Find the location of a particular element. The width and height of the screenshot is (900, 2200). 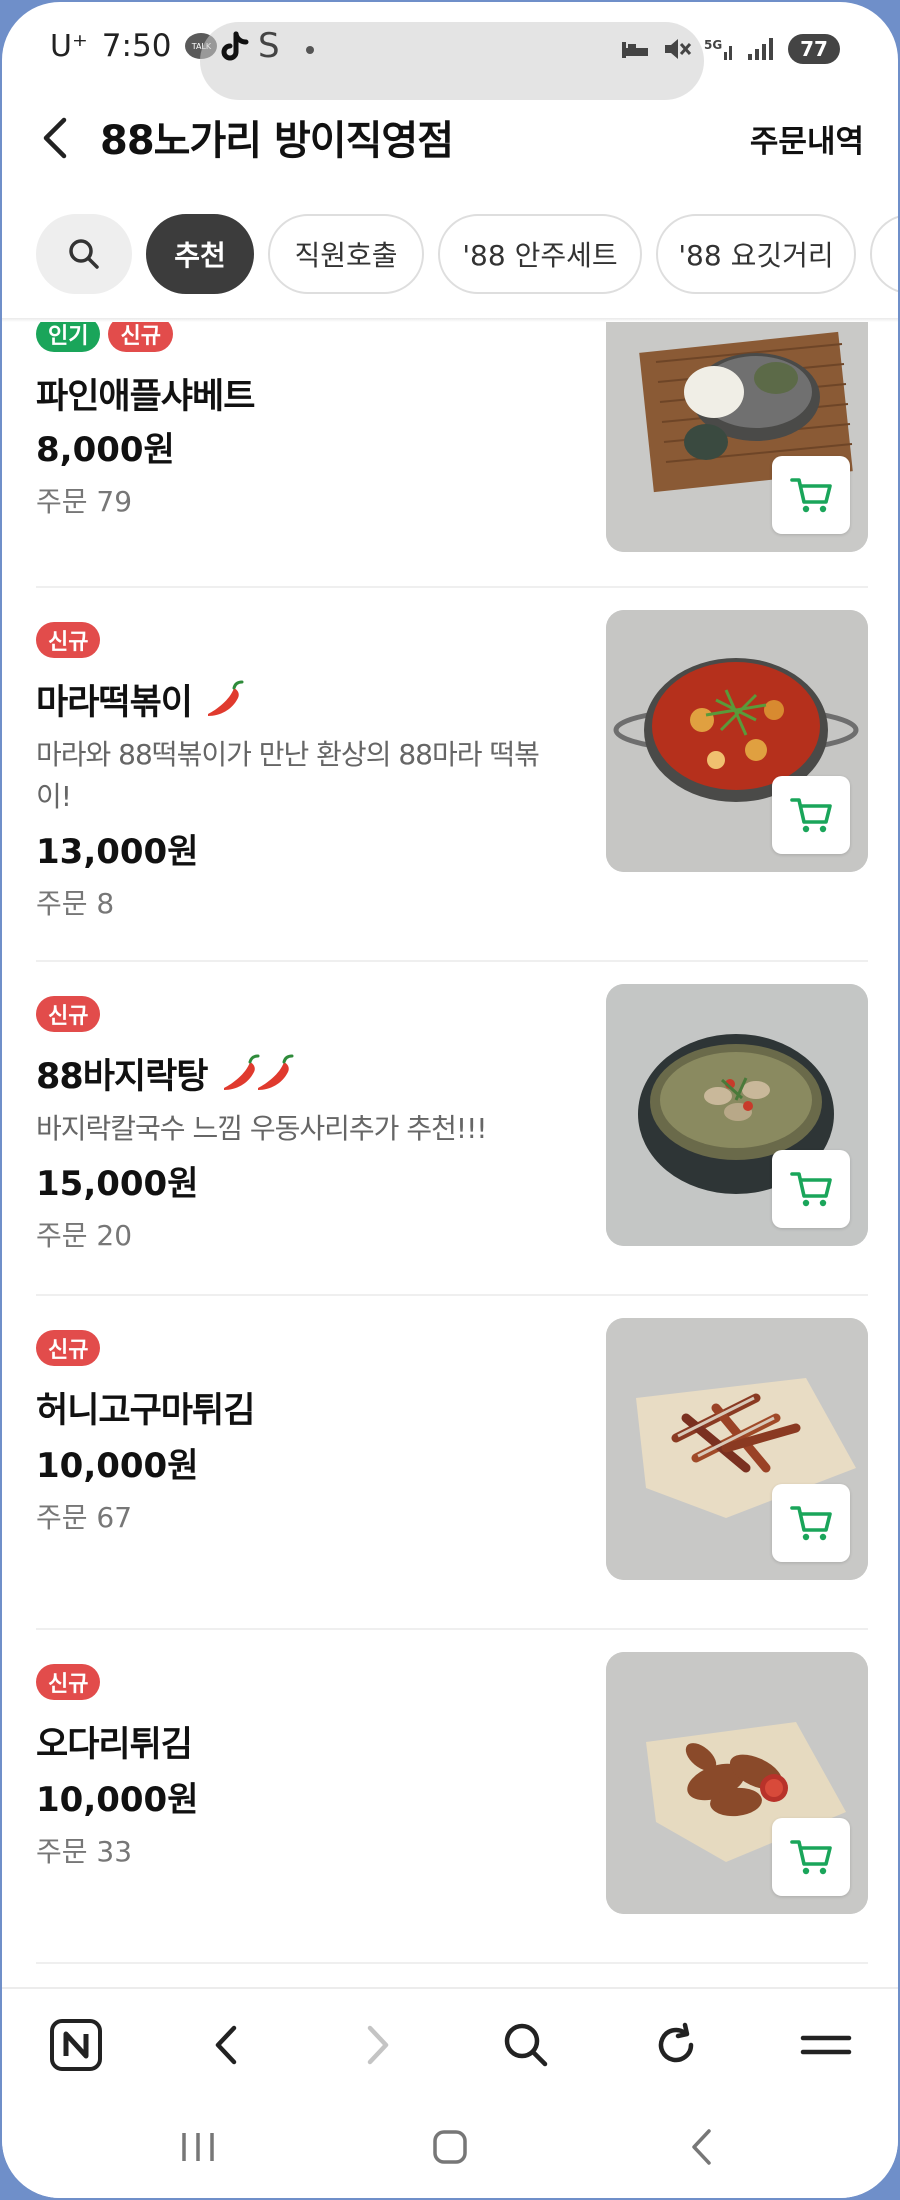

menu-item-price: 13,000원 is located at coordinates (117, 852).